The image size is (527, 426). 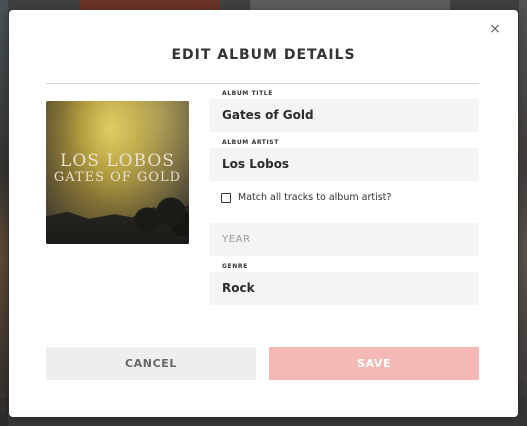 I want to click on album-cover-image: LOS LOBOS GATES OF GOLD, so click(x=117, y=172).